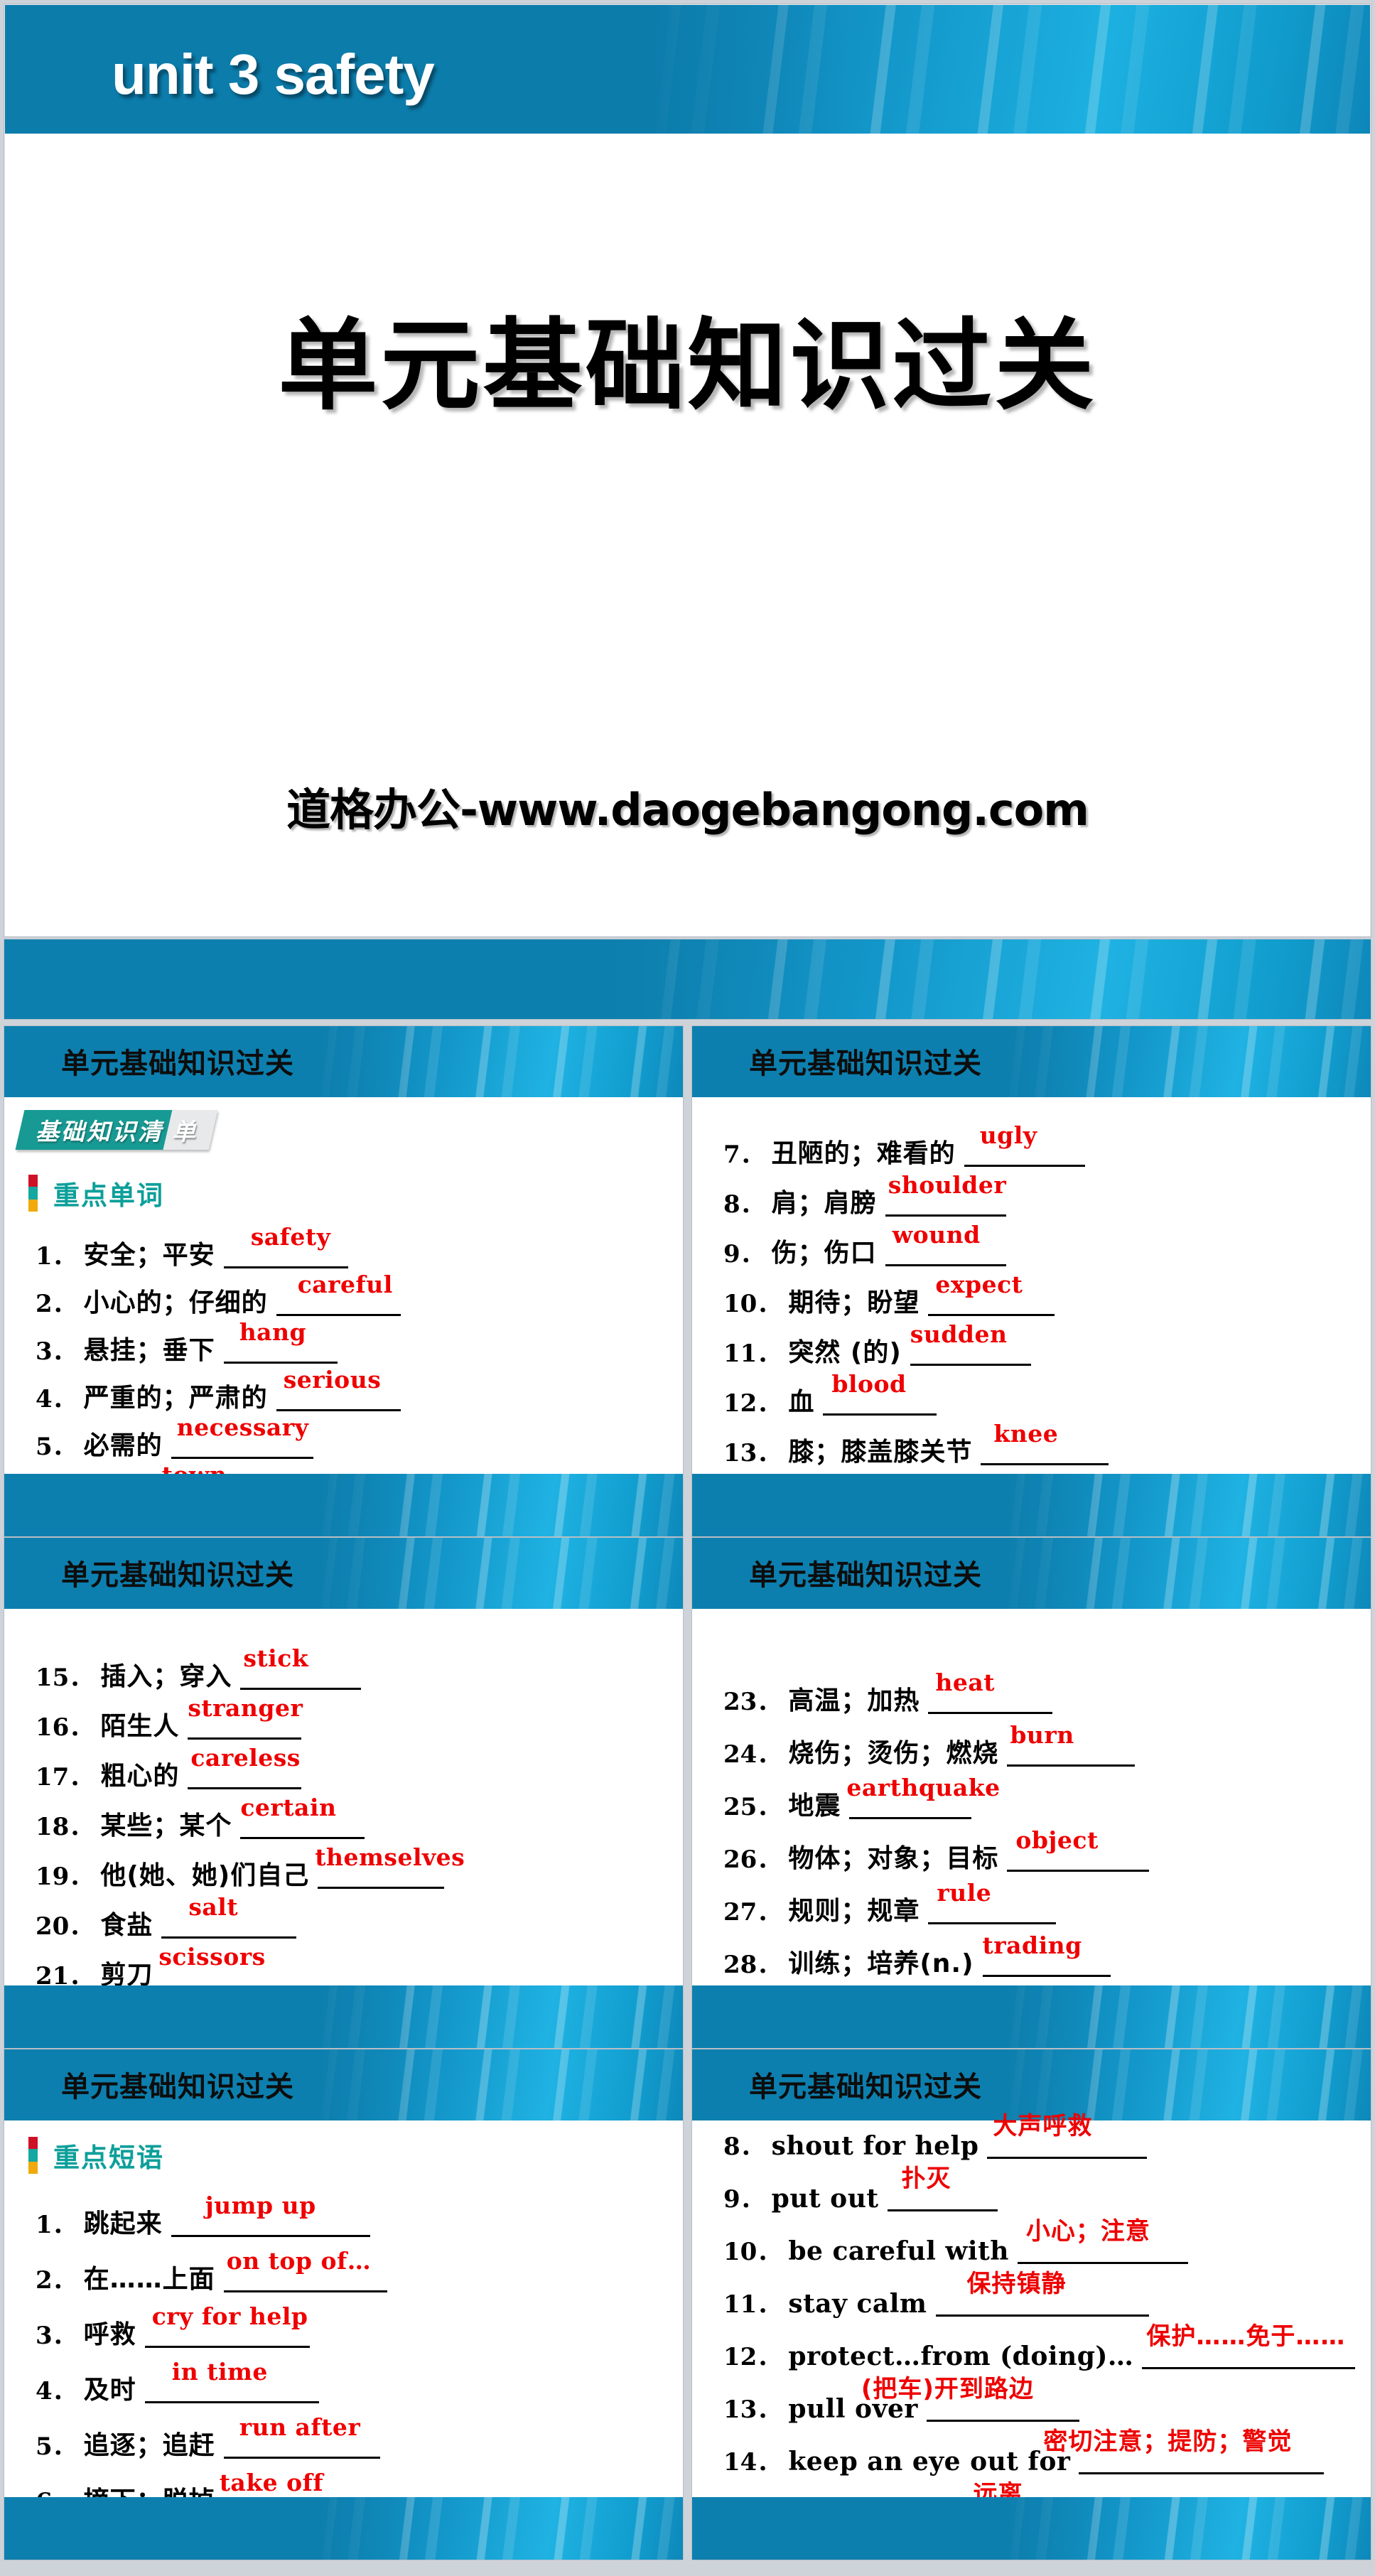  I want to click on item-prompt-english: shout for help, so click(875, 2146).